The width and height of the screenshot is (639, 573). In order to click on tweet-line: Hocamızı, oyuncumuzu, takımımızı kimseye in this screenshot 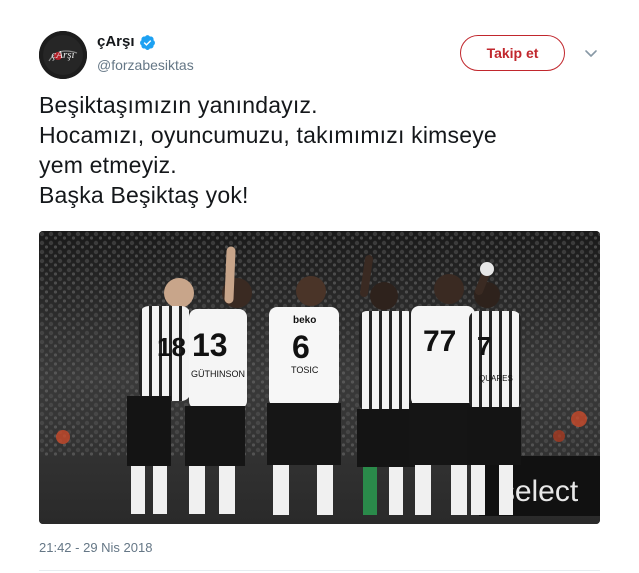, I will do `click(268, 135)`.